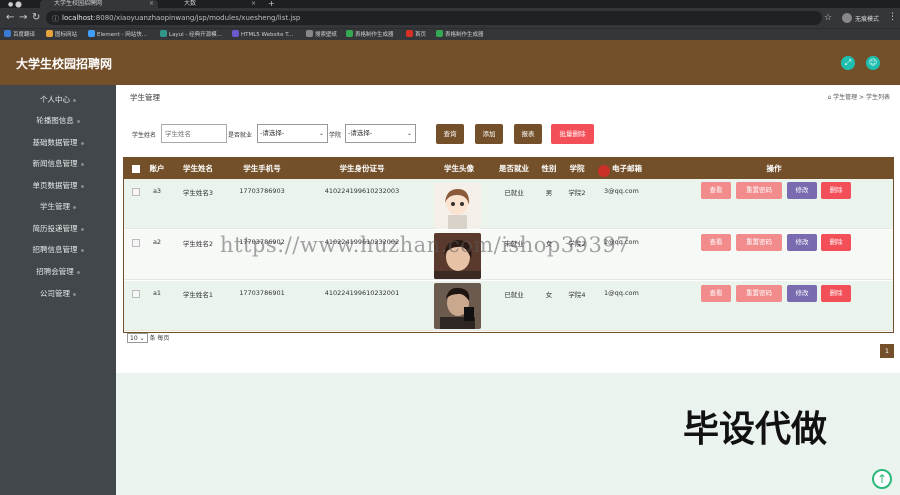 This screenshot has height=495, width=900. I want to click on new-tab-icon: +, so click(271, 4).